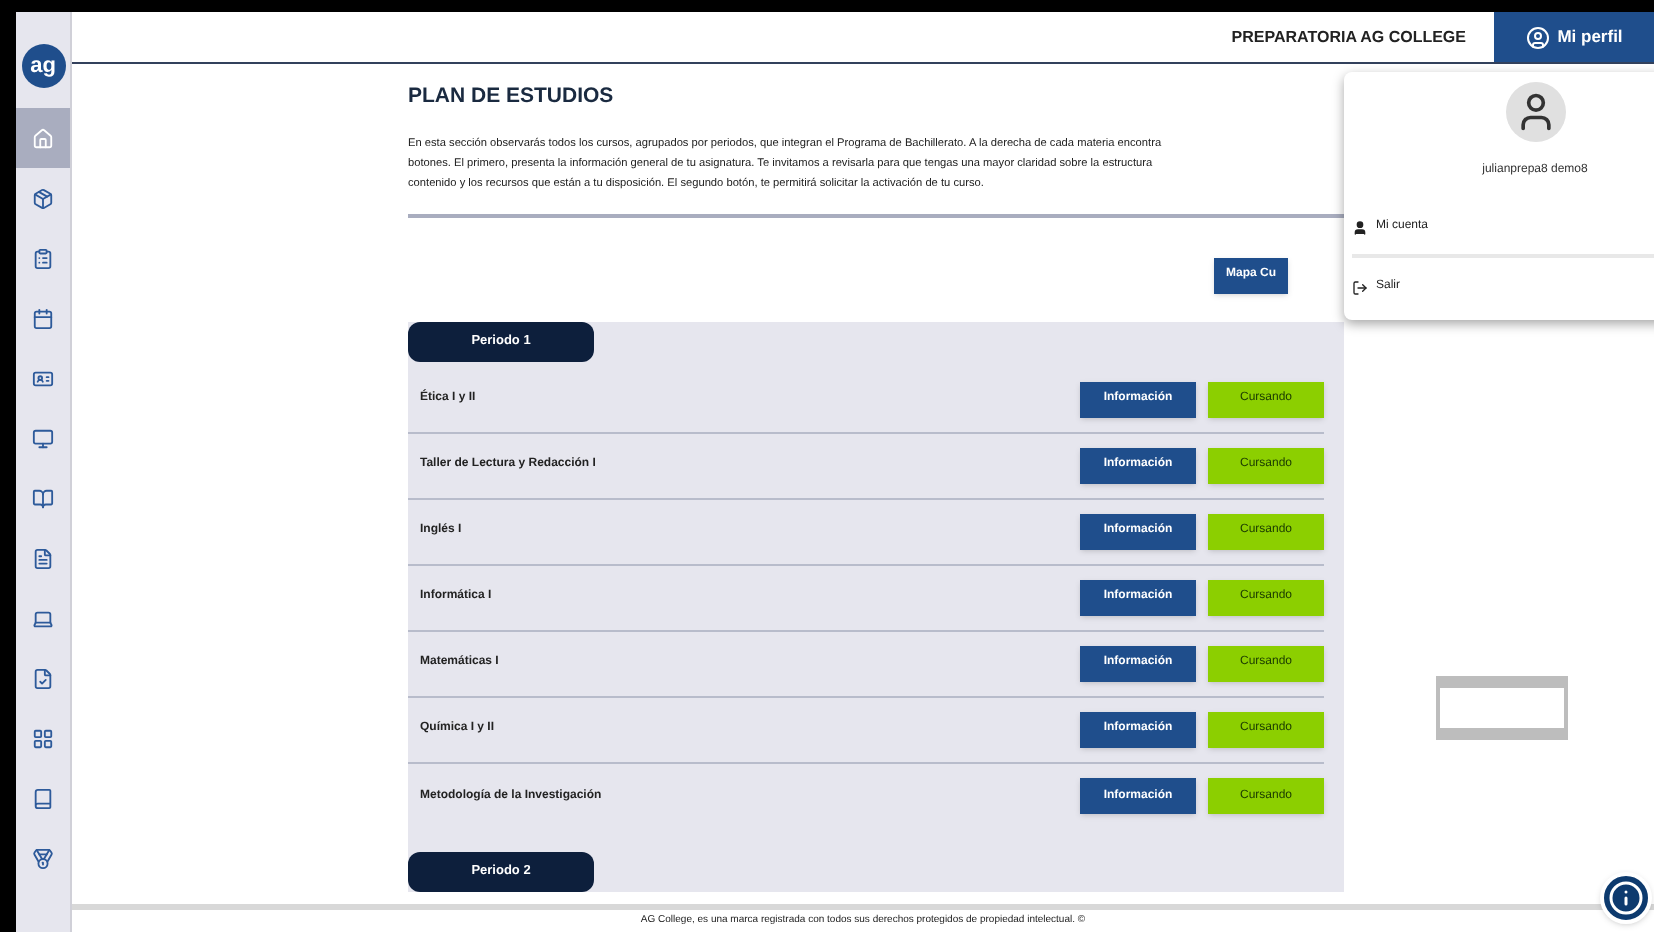  I want to click on school-name: PREPARATORIA AG COLLEGE, so click(1348, 37).